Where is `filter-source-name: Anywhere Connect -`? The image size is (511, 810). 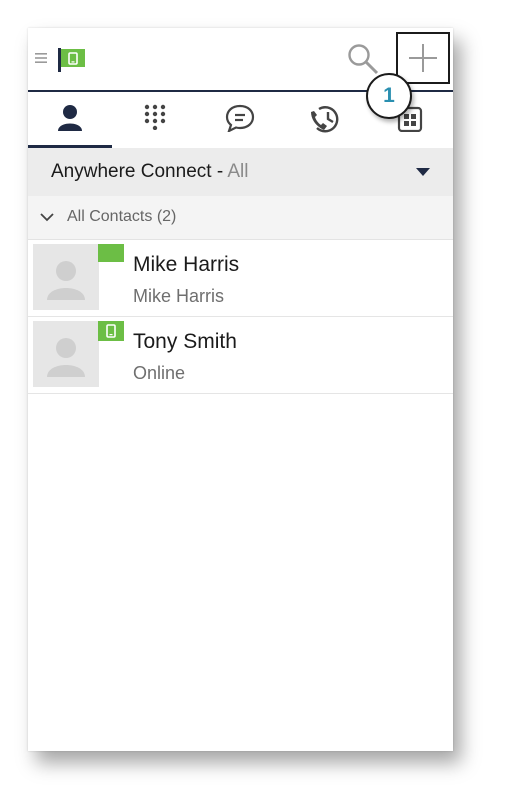 filter-source-name: Anywhere Connect - is located at coordinates (139, 171).